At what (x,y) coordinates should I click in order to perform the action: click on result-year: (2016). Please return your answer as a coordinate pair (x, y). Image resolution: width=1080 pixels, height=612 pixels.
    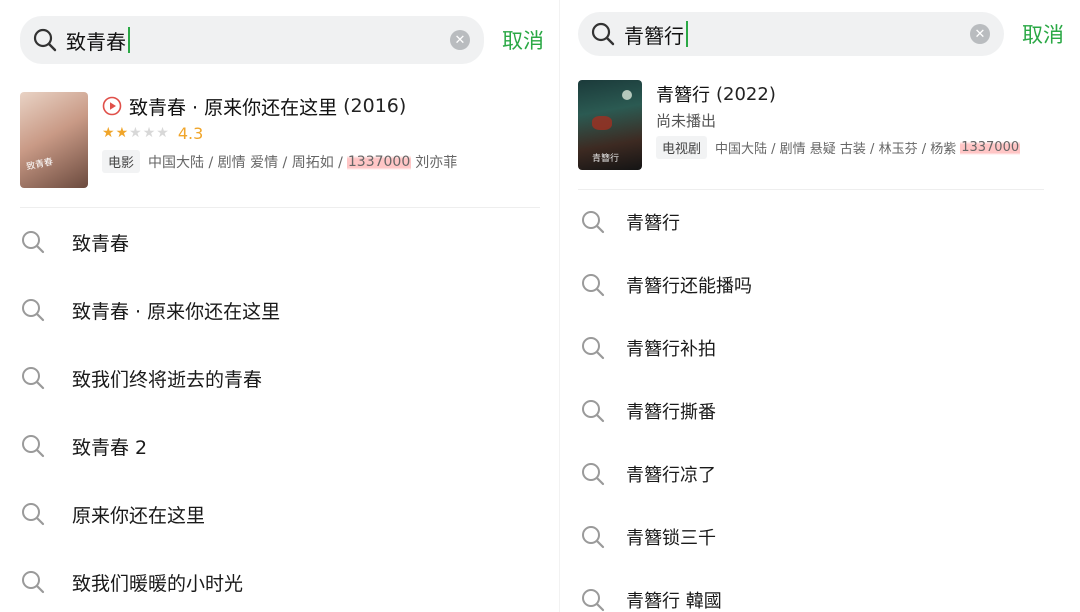
    Looking at the image, I should click on (375, 106).